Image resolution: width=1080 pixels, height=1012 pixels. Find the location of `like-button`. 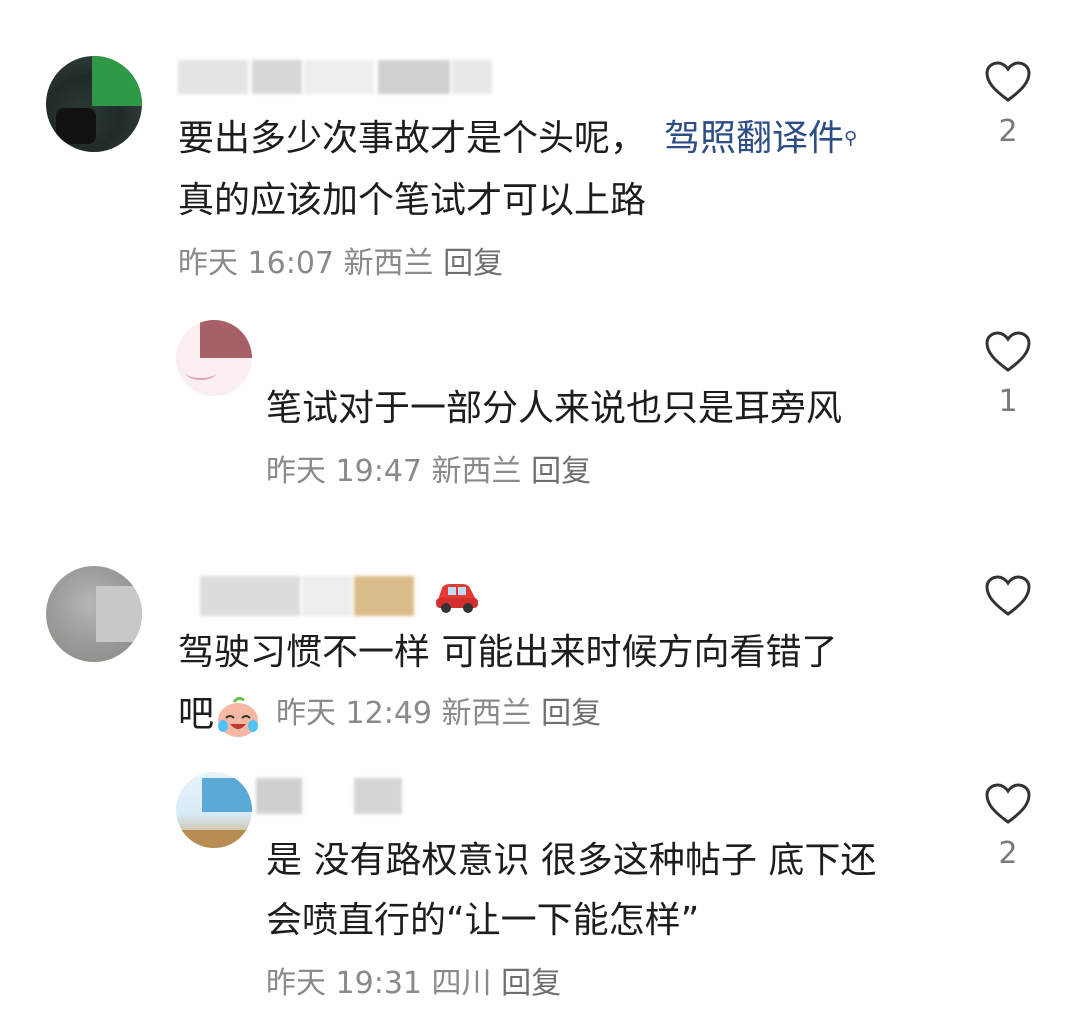

like-button is located at coordinates (1008, 601).